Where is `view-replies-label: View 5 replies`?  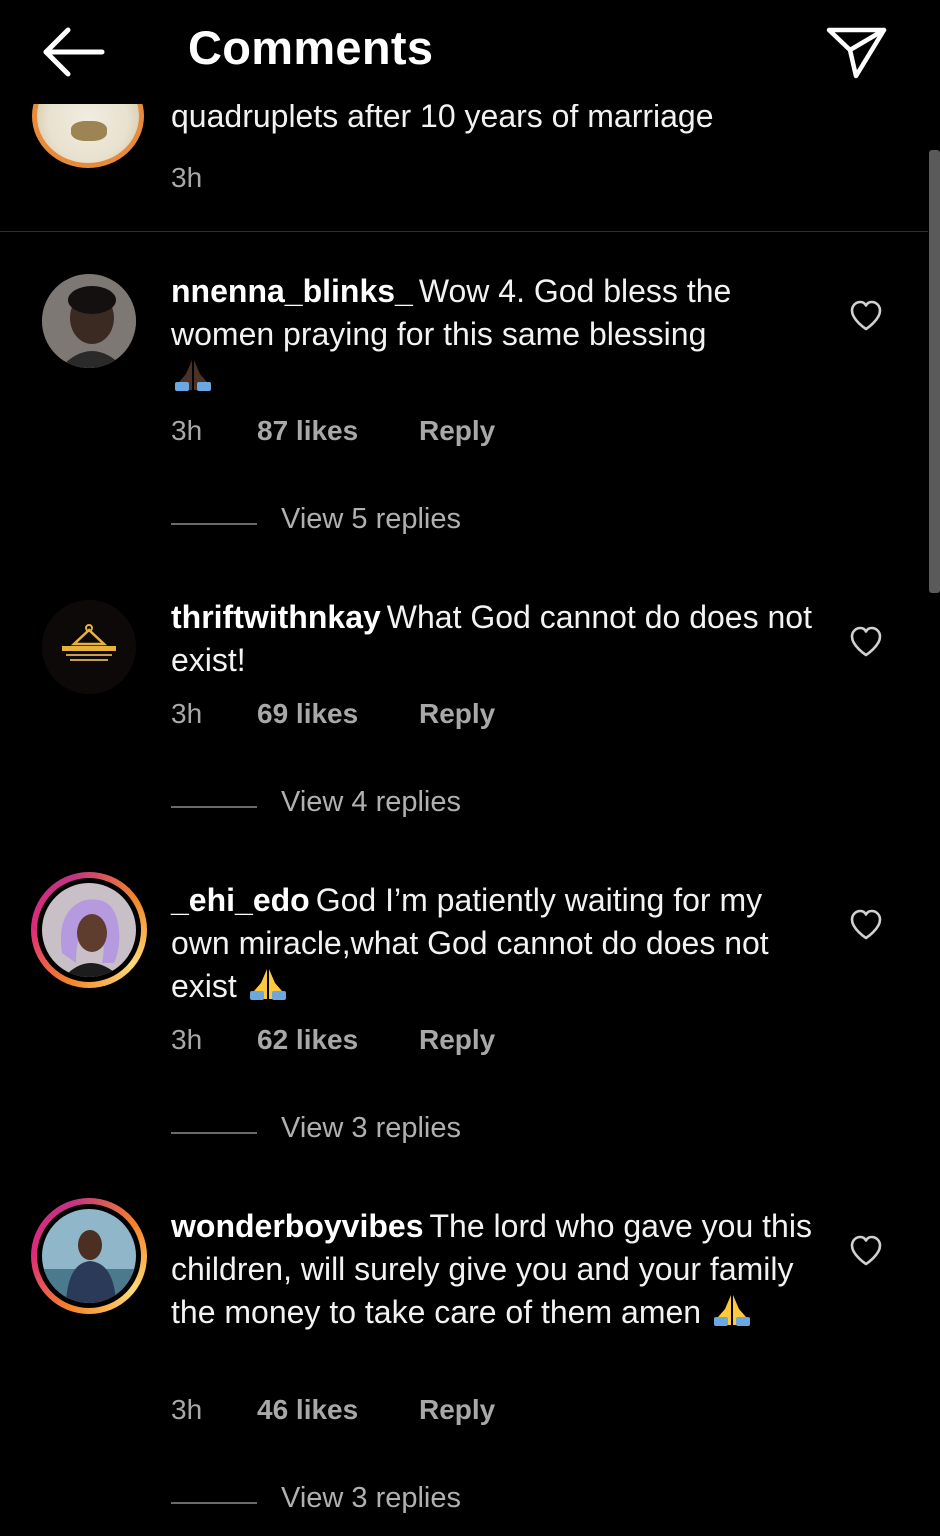
view-replies-label: View 5 replies is located at coordinates (371, 519).